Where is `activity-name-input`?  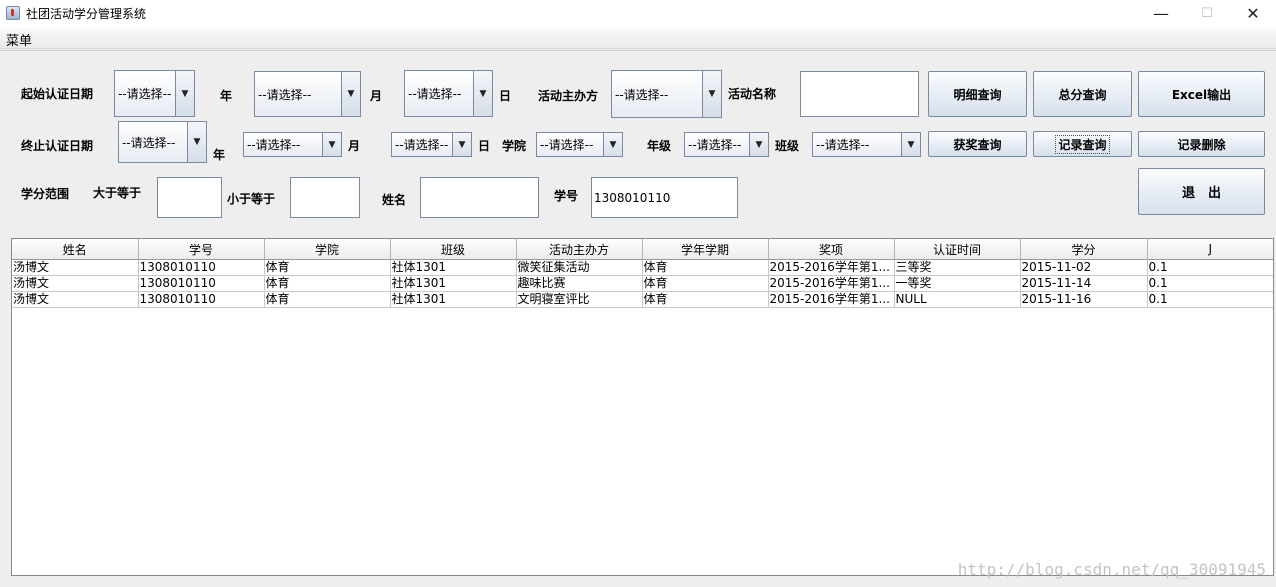 activity-name-input is located at coordinates (859, 94).